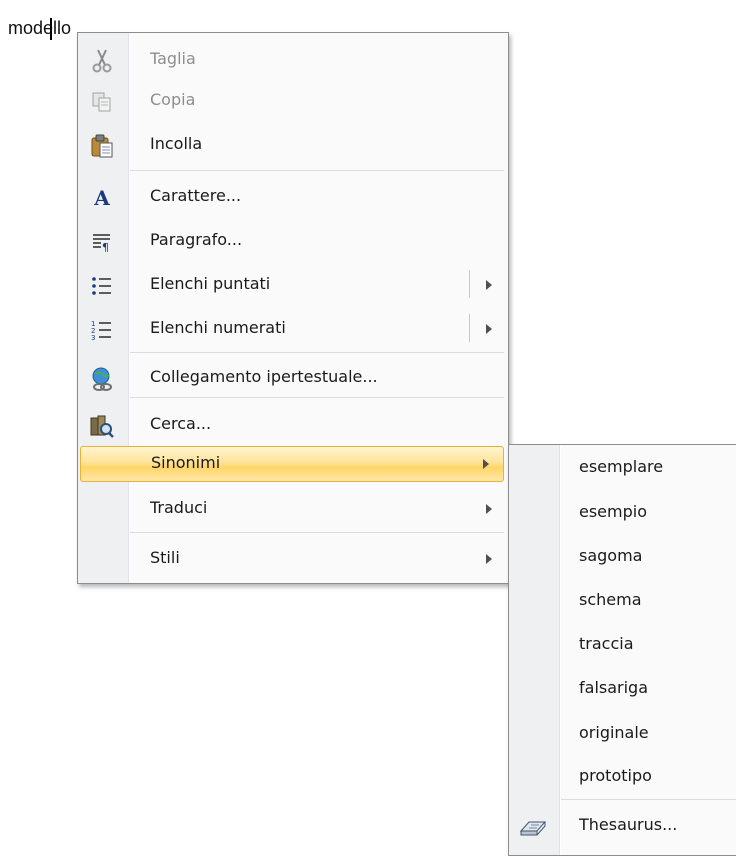 The height and width of the screenshot is (856, 736). I want to click on menu-item-label: Taglia, so click(173, 58).